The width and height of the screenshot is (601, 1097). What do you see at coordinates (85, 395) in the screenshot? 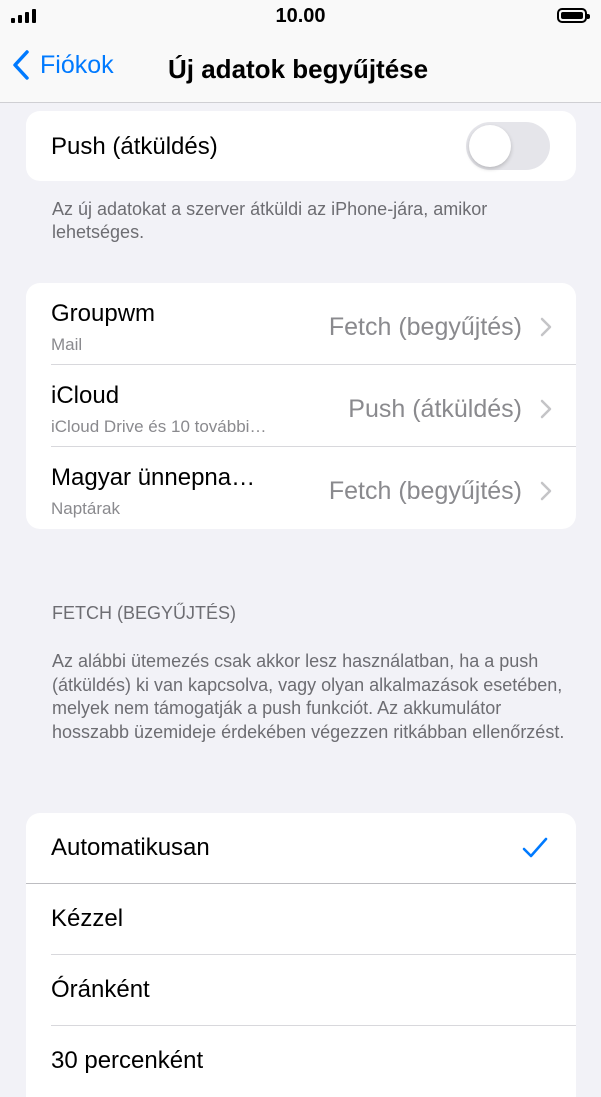
I see `account-name: iCloud` at bounding box center [85, 395].